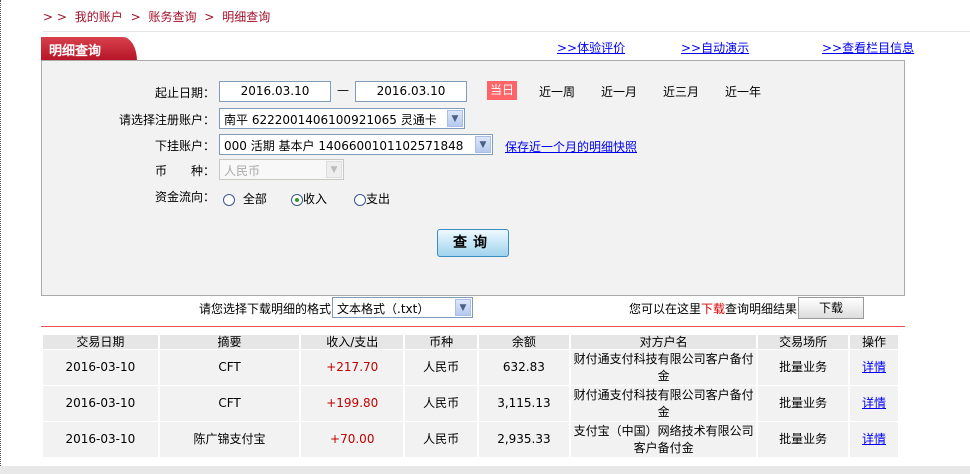 This screenshot has width=970, height=474. What do you see at coordinates (681, 91) in the screenshot?
I see `range-three-months: 近三月` at bounding box center [681, 91].